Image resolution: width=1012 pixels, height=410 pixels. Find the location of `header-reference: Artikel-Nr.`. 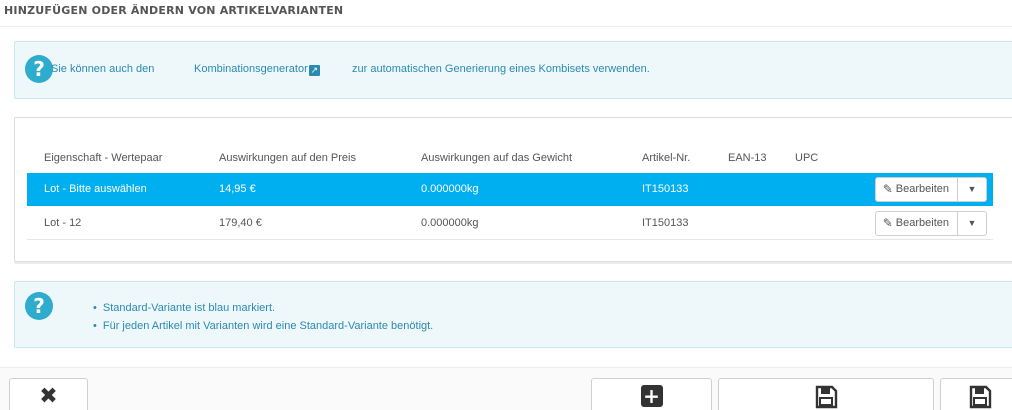

header-reference: Artikel-Nr. is located at coordinates (666, 158).